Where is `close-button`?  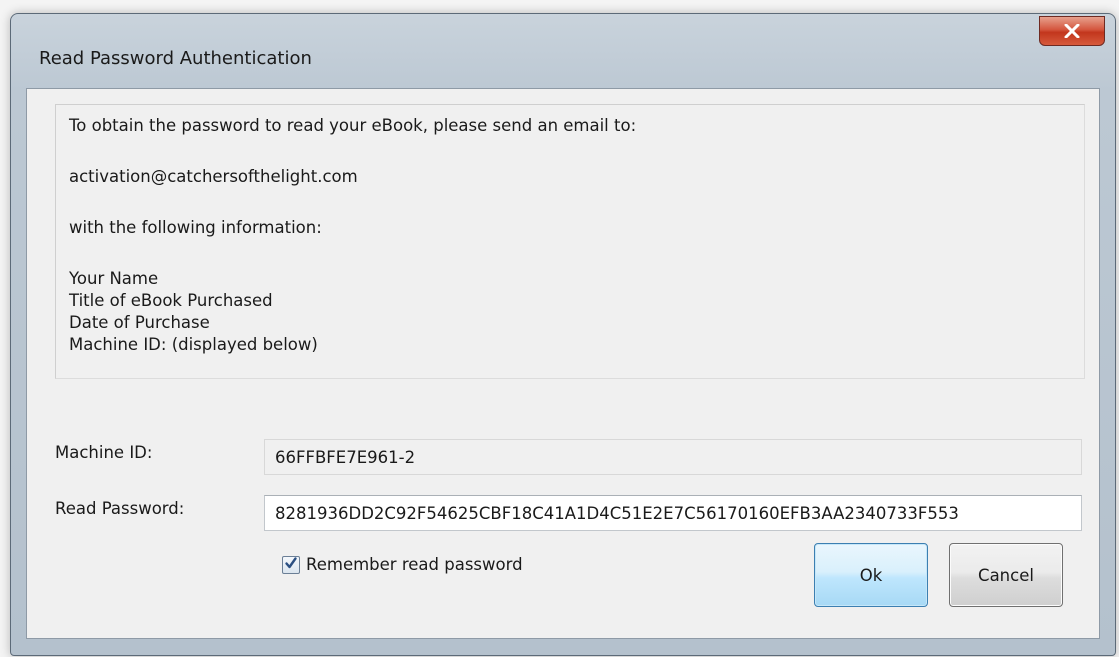
close-button is located at coordinates (1072, 31).